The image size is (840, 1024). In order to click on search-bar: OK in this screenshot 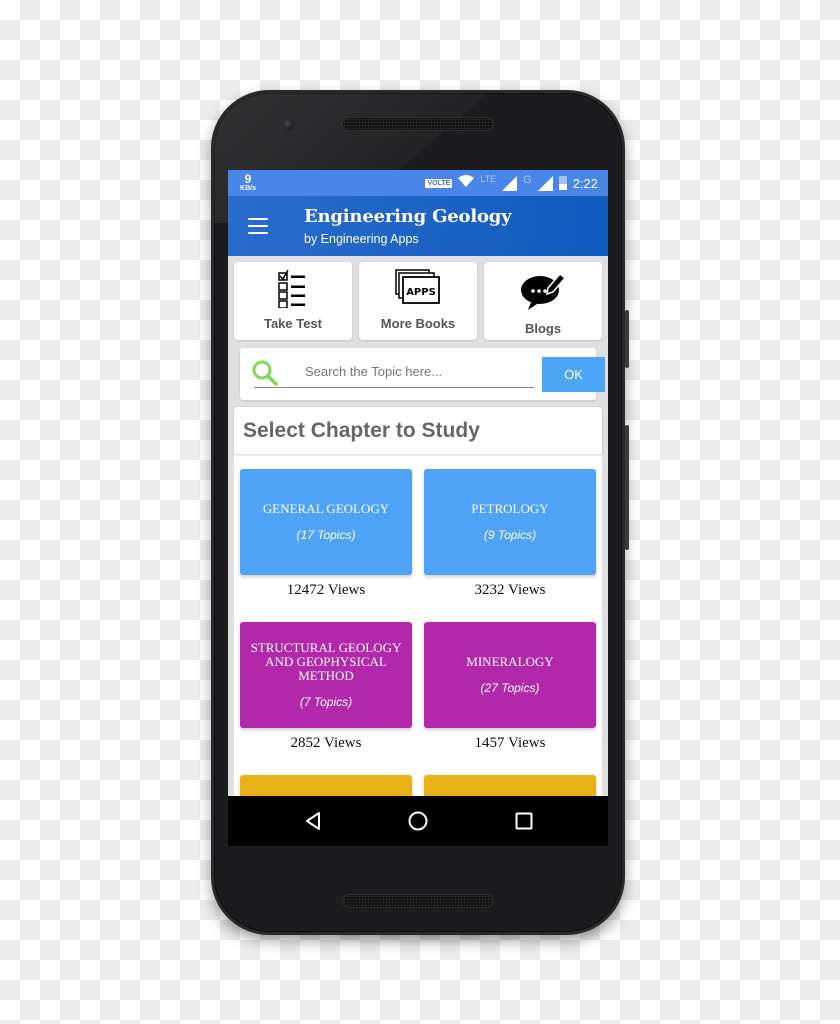, I will do `click(422, 374)`.